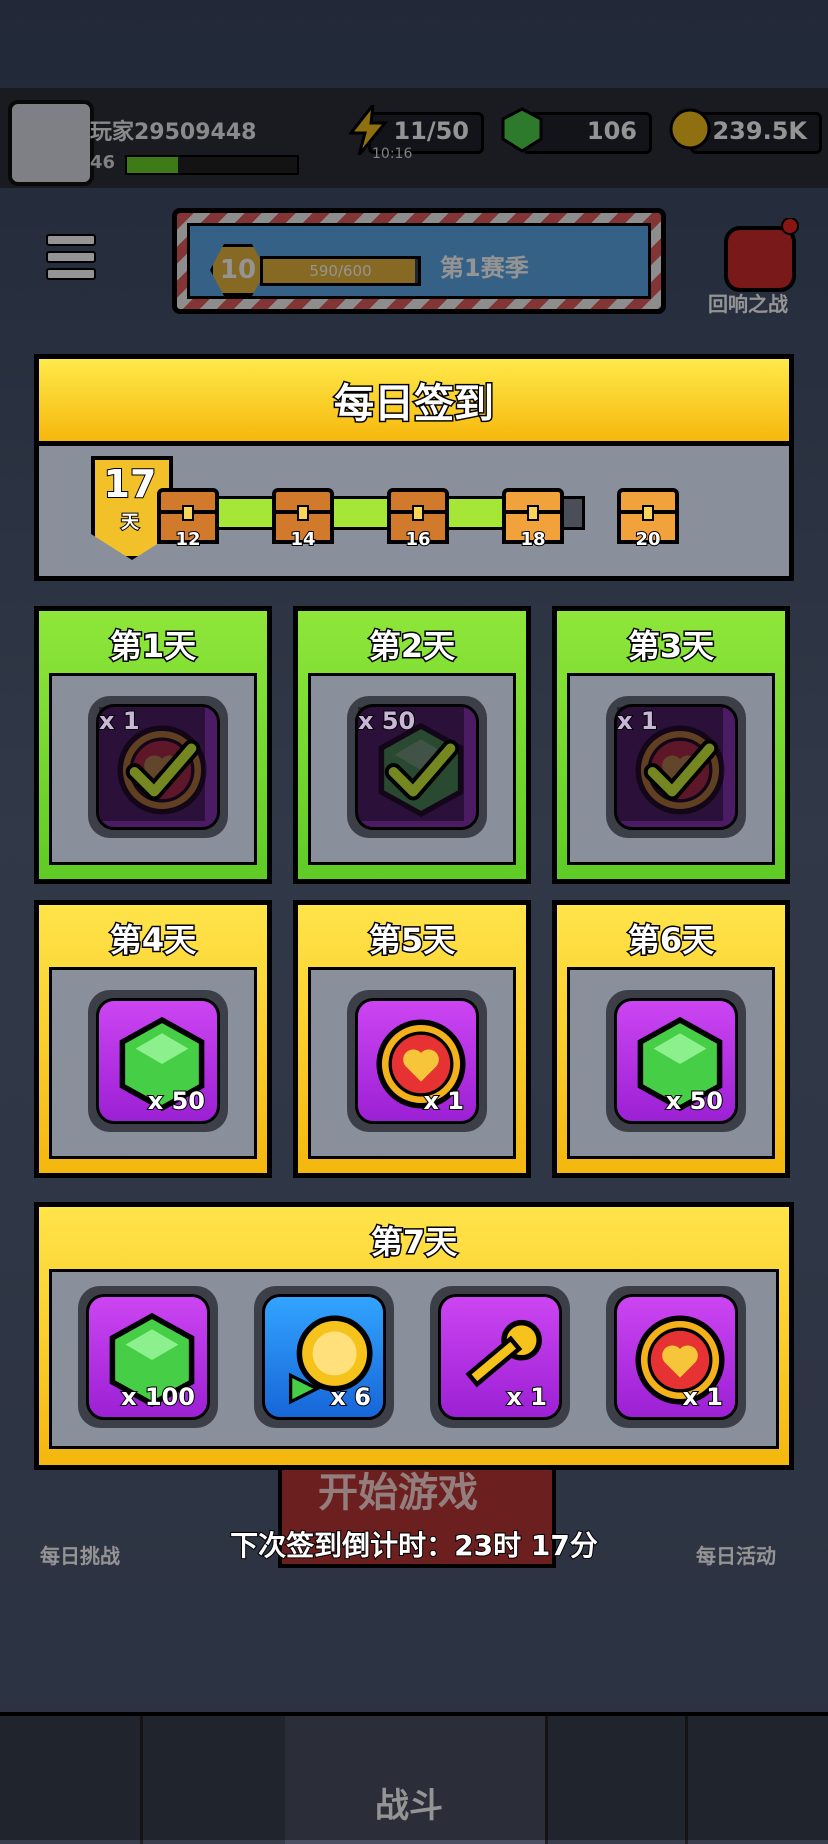 The image size is (828, 1844). What do you see at coordinates (188, 516) in the screenshot?
I see `milestone-chest-12: 12` at bounding box center [188, 516].